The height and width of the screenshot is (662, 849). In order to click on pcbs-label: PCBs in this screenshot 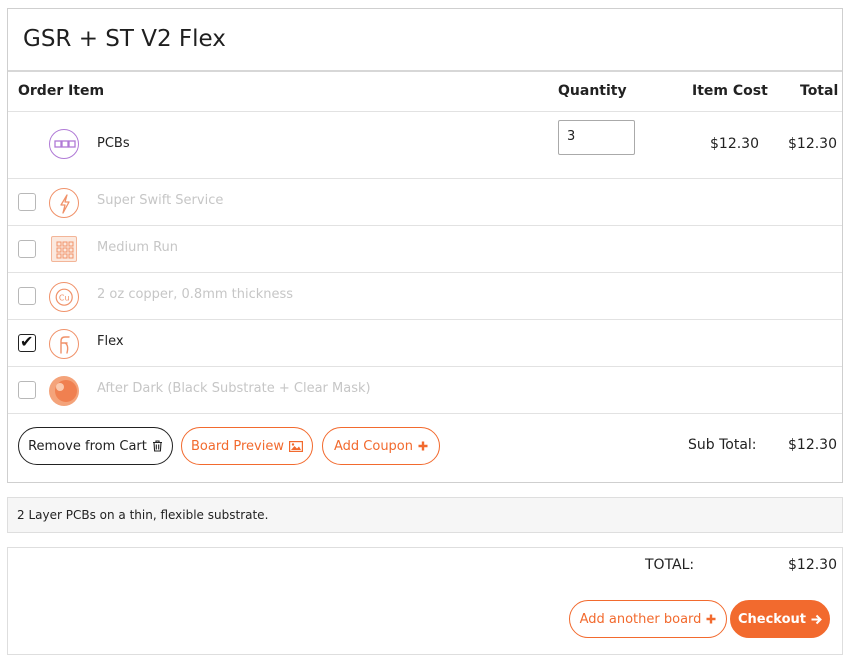, I will do `click(113, 143)`.